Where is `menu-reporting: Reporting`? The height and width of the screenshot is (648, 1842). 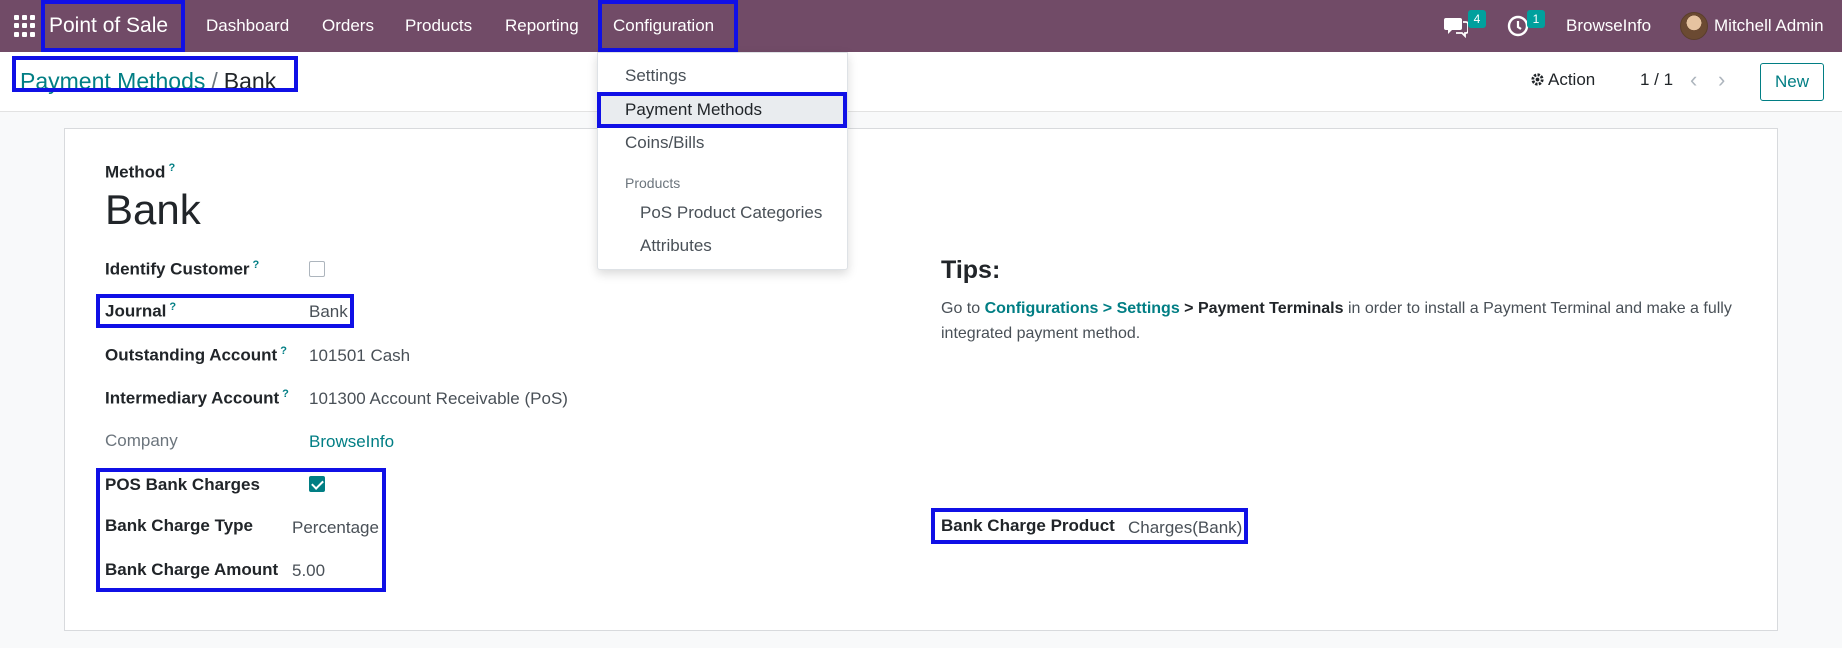
menu-reporting: Reporting is located at coordinates (542, 26).